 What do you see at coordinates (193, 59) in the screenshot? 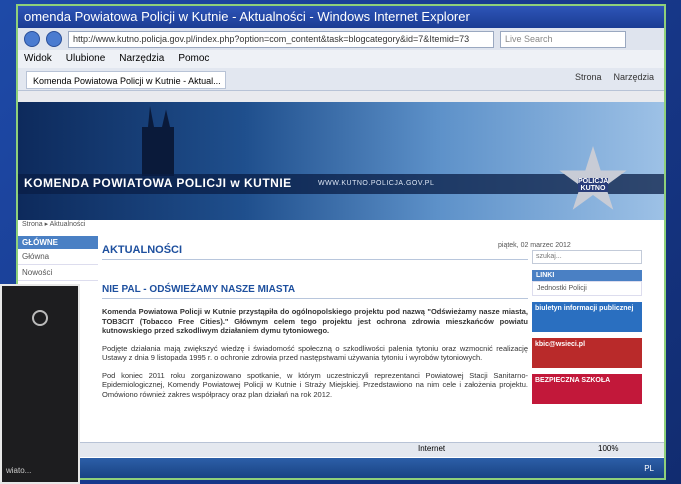
I see `menu-item-pomoc: Pomoc` at bounding box center [193, 59].